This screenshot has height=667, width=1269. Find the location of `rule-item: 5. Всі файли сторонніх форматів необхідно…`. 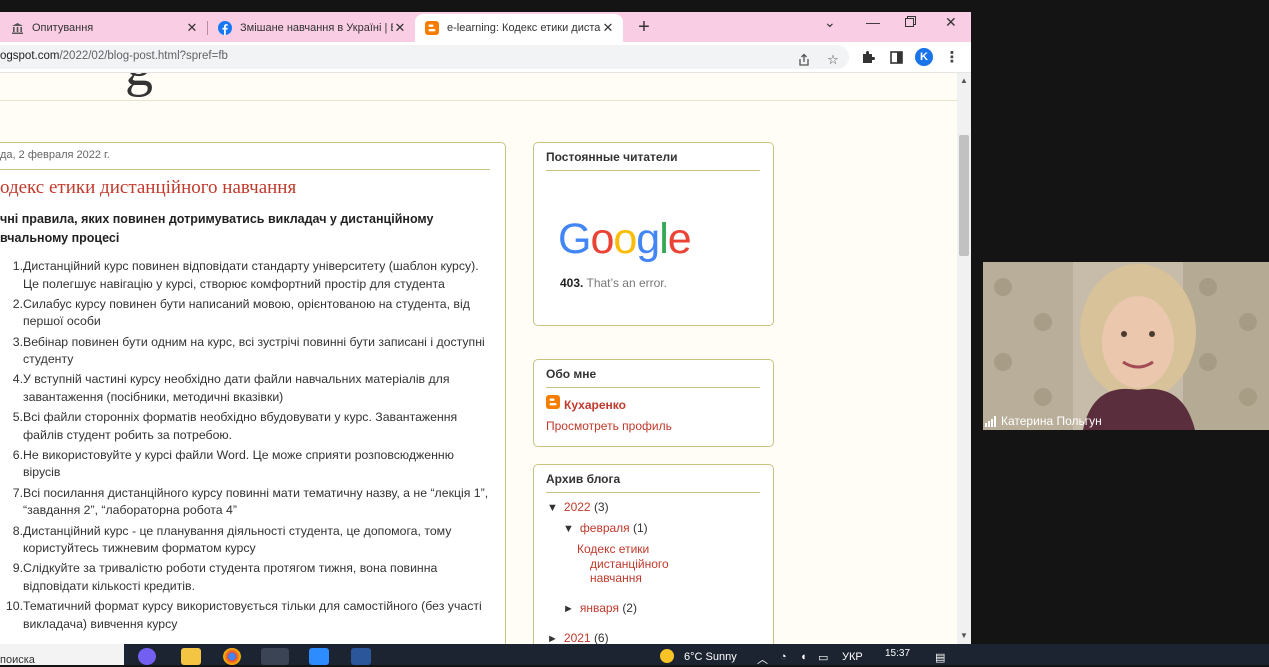

rule-item: 5. Всі файли сторонніх форматів необхідно… is located at coordinates (245, 426).